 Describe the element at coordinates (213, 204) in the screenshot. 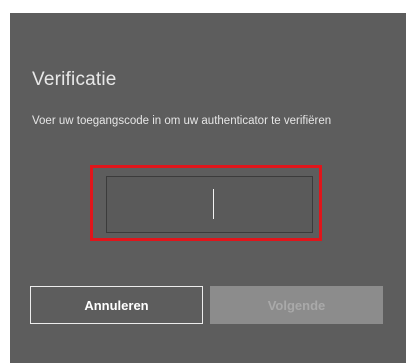

I see `text-cursor` at that location.